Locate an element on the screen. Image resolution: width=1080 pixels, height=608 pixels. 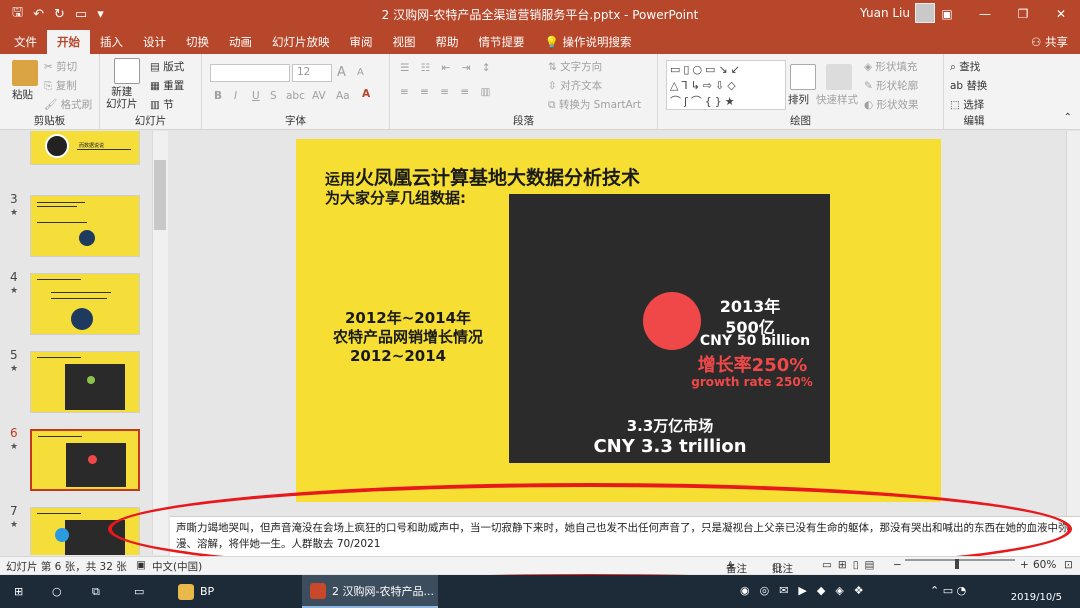
replace-button: ab 替换 is located at coordinates (968, 85).